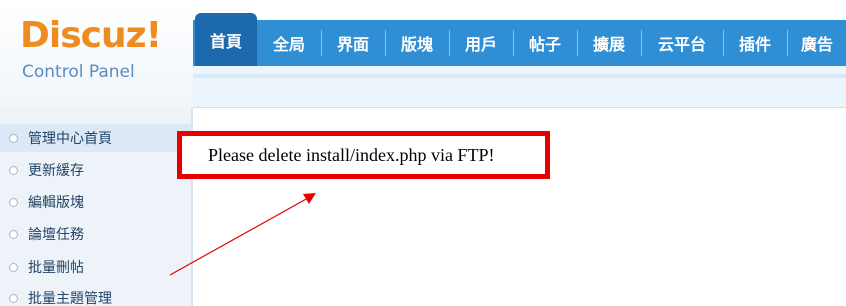  I want to click on tab-label: 擴展, so click(608, 44).